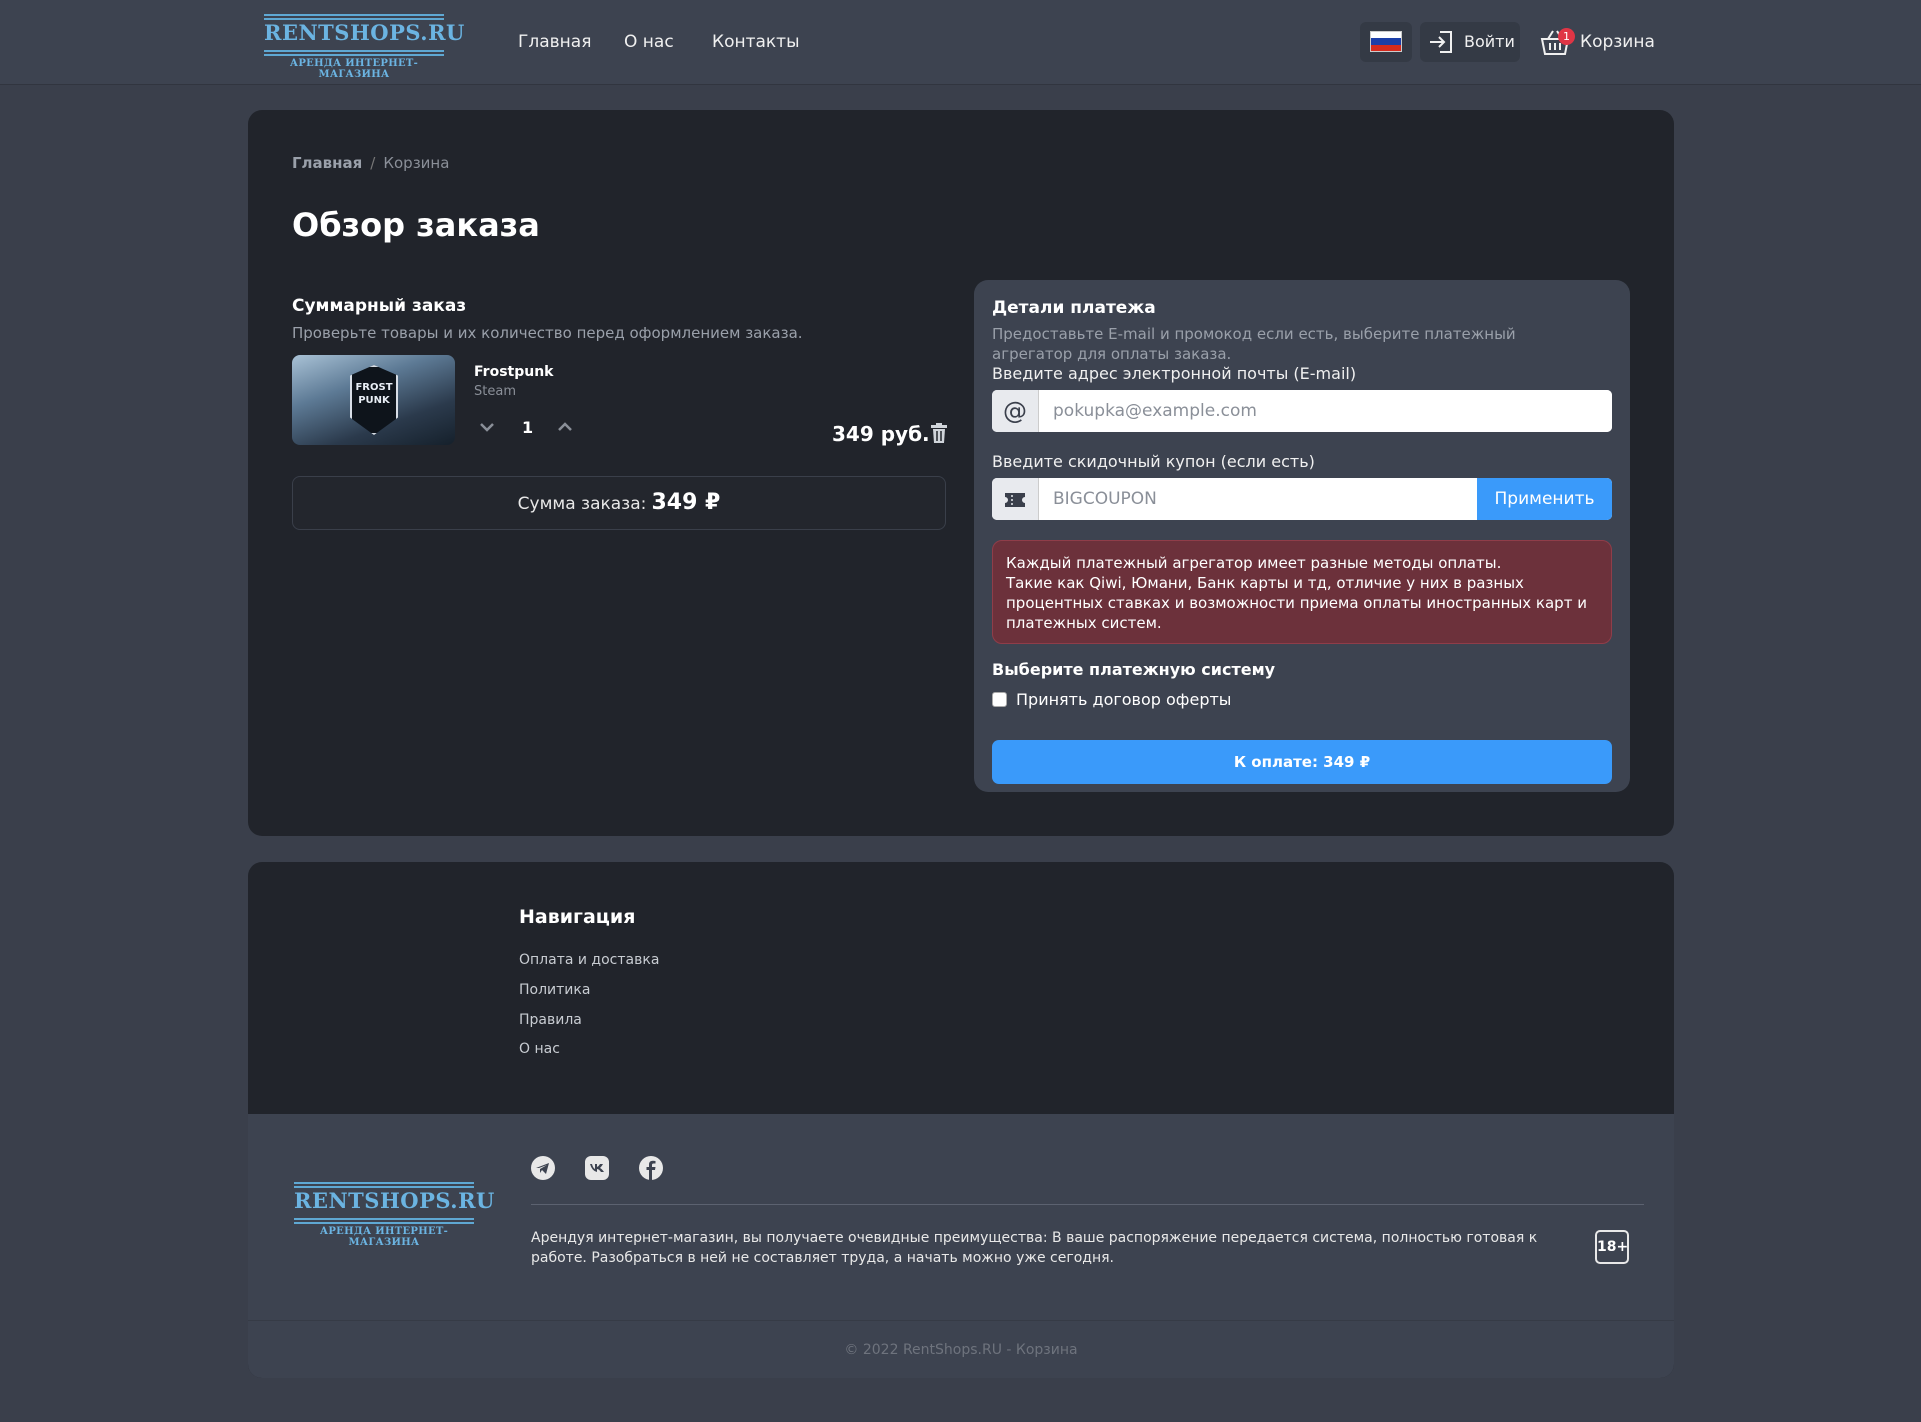 Image resolution: width=1921 pixels, height=1422 pixels. What do you see at coordinates (1134, 669) in the screenshot?
I see `payment-system-title: Выберите платежную систему` at bounding box center [1134, 669].